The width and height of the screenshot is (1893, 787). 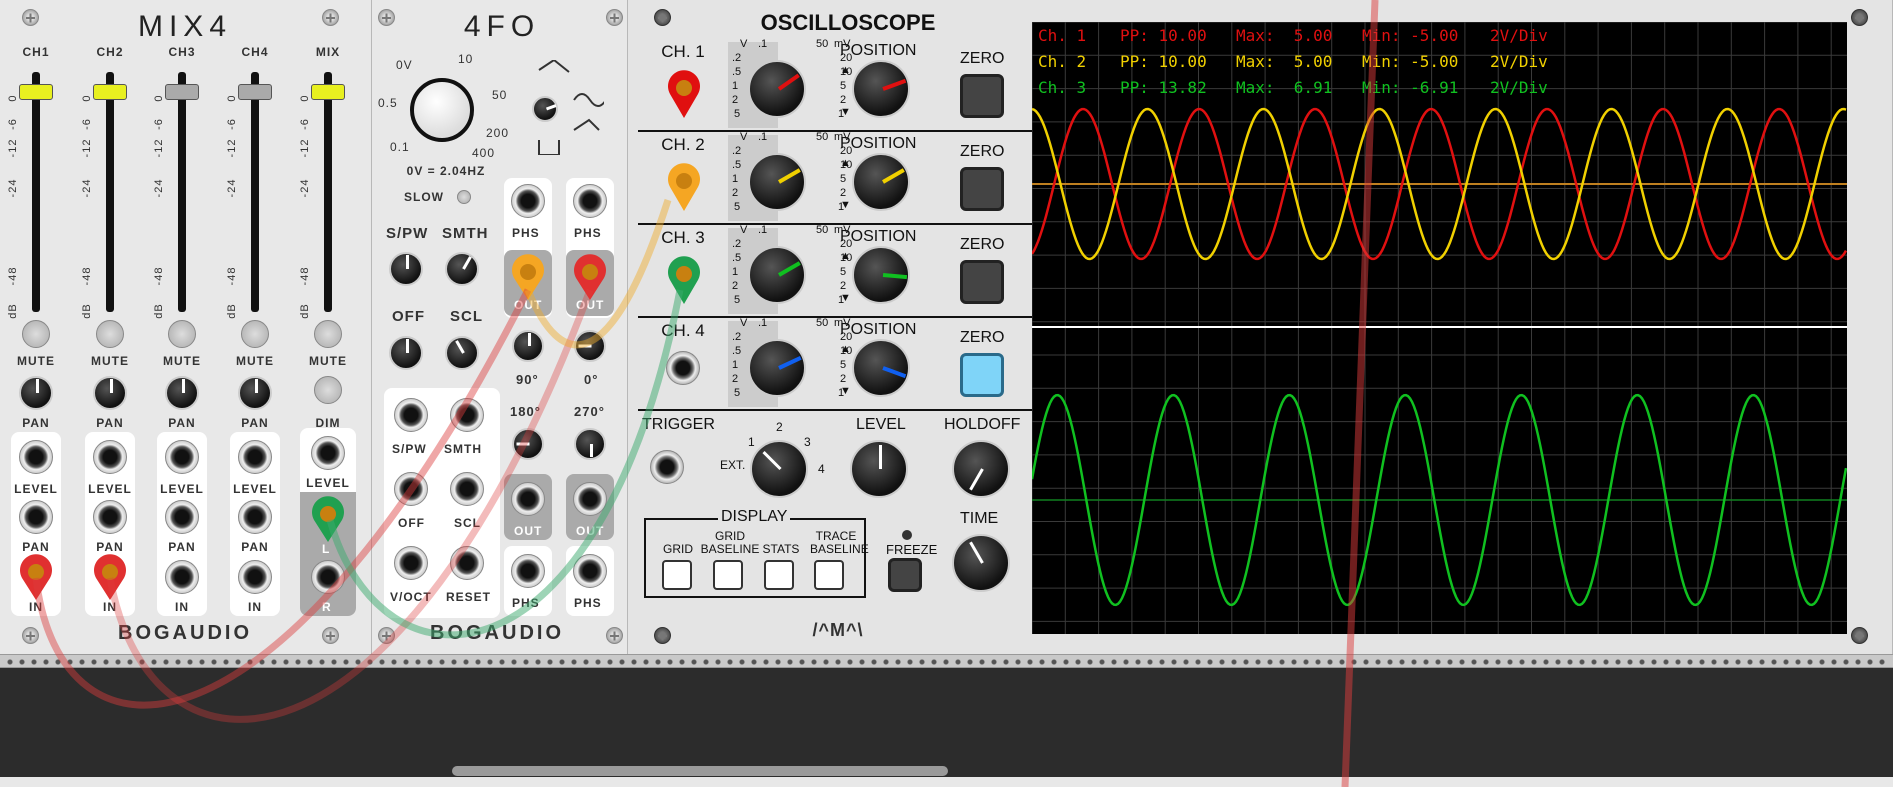 What do you see at coordinates (424, 197) in the screenshot?
I see `slow-label: SLOW` at bounding box center [424, 197].